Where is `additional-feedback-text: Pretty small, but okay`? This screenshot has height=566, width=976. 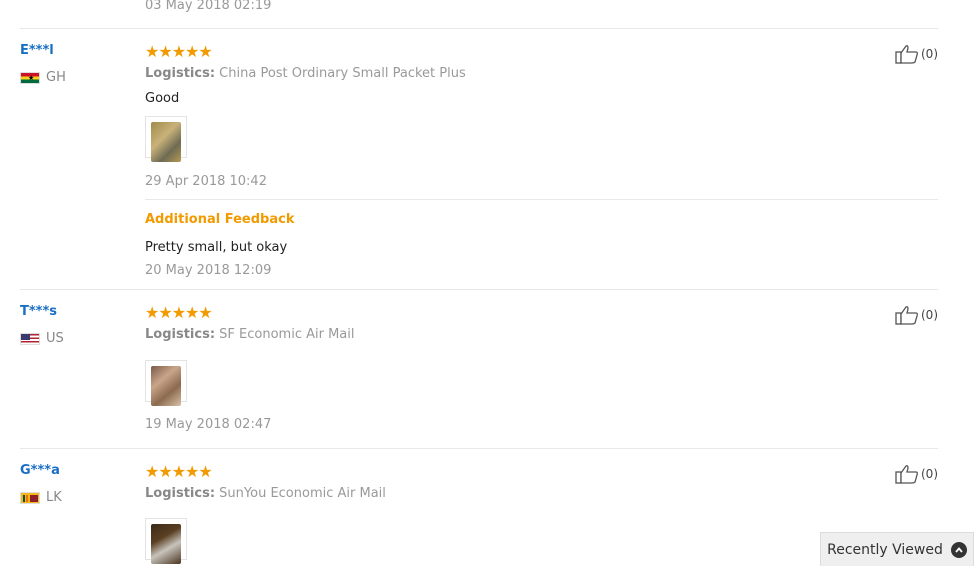 additional-feedback-text: Pretty small, but okay is located at coordinates (216, 247).